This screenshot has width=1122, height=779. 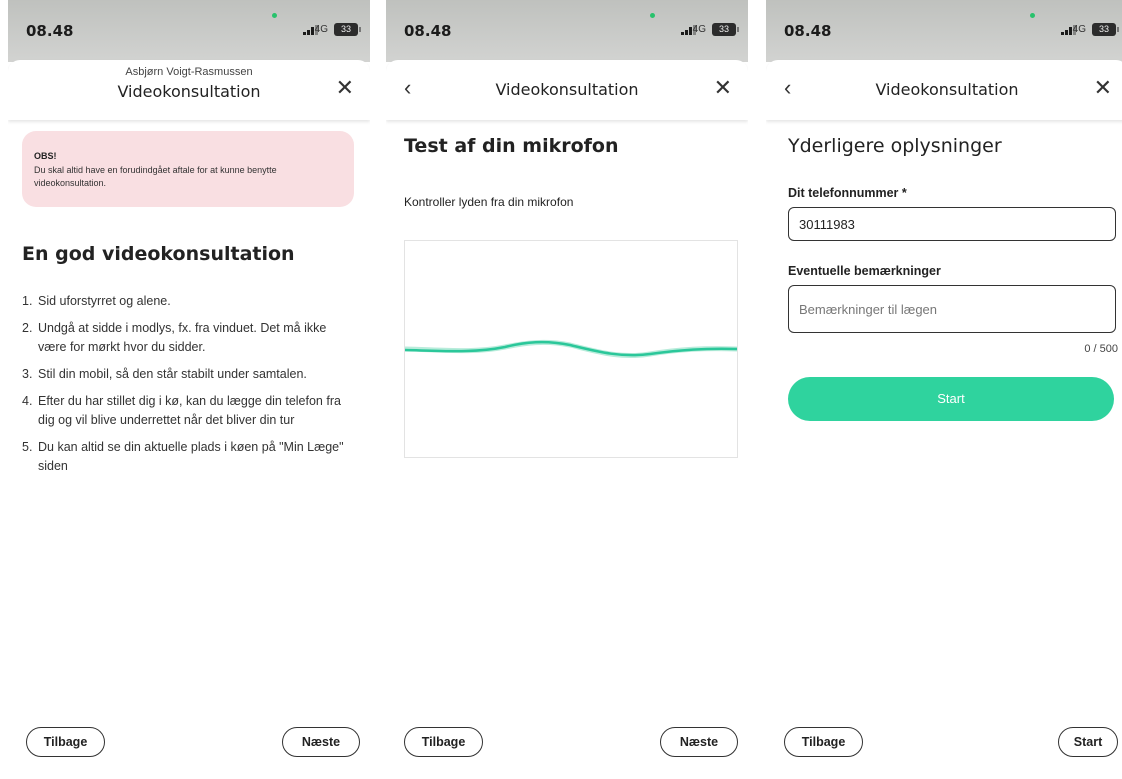 I want to click on phone-label: Dit telefonnummer *, so click(x=847, y=193).